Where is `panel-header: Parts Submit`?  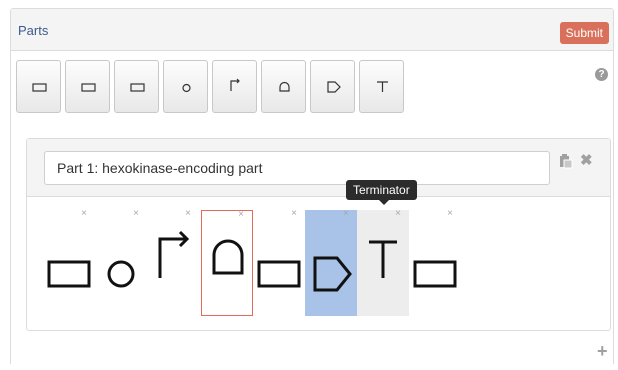 panel-header: Parts Submit is located at coordinates (312, 30).